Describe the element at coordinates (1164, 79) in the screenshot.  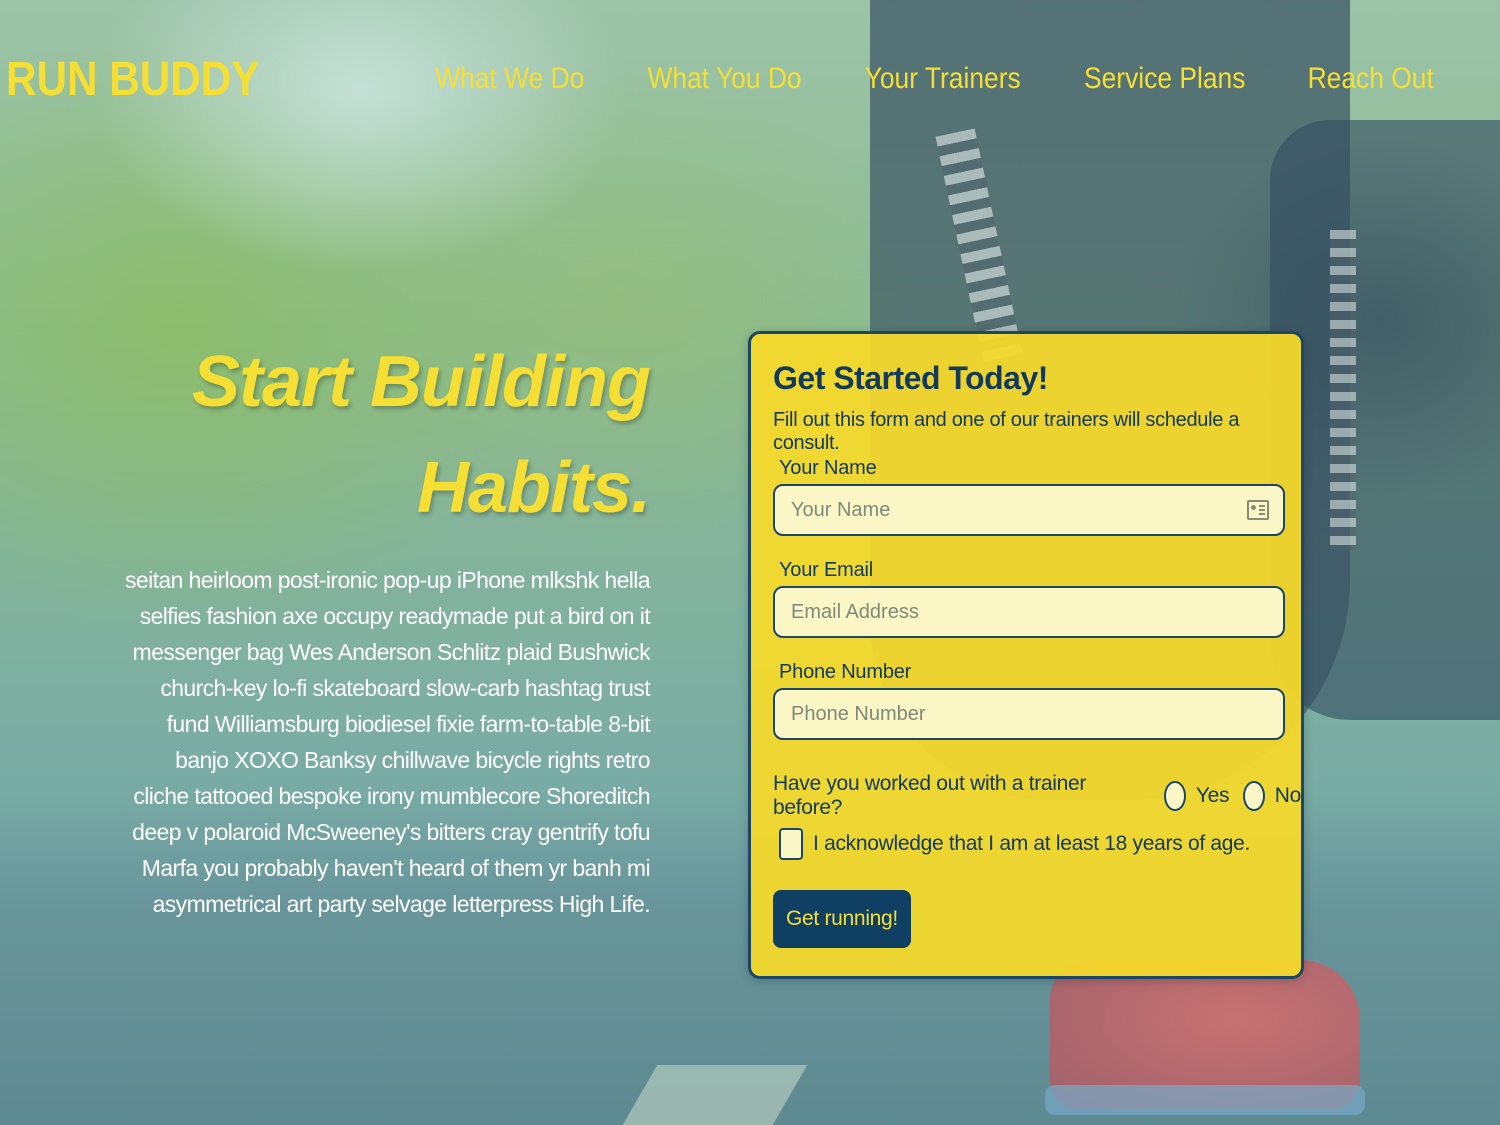
I see `nav-link-service-plans: Service Plans` at that location.